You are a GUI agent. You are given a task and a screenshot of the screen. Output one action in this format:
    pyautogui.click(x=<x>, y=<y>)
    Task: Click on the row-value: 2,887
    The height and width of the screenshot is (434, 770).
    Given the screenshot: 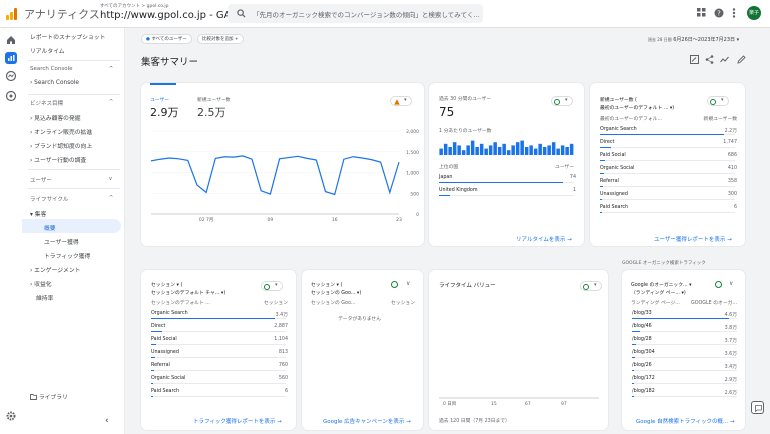 What is the action you would take?
    pyautogui.click(x=281, y=326)
    